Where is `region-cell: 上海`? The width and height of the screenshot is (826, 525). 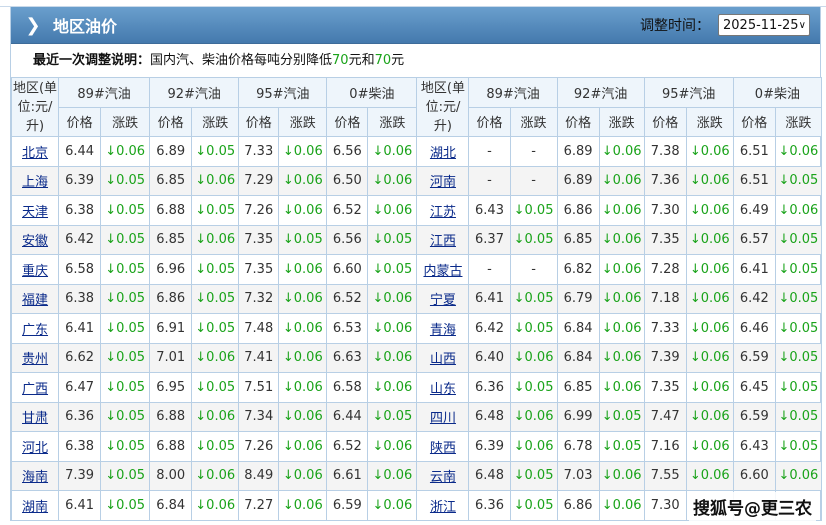
region-cell: 上海 is located at coordinates (35, 180).